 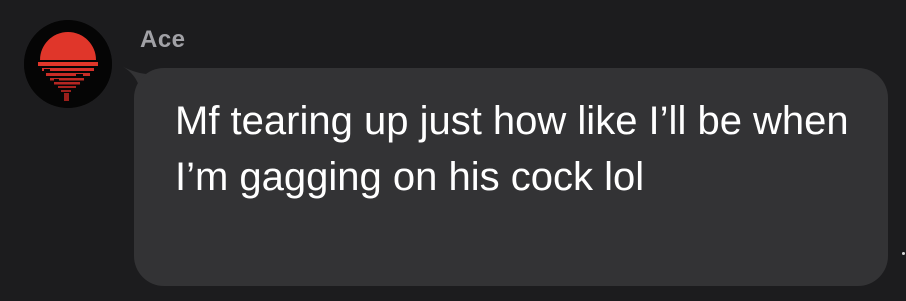 I want to click on sender-name: Ace, so click(x=163, y=39).